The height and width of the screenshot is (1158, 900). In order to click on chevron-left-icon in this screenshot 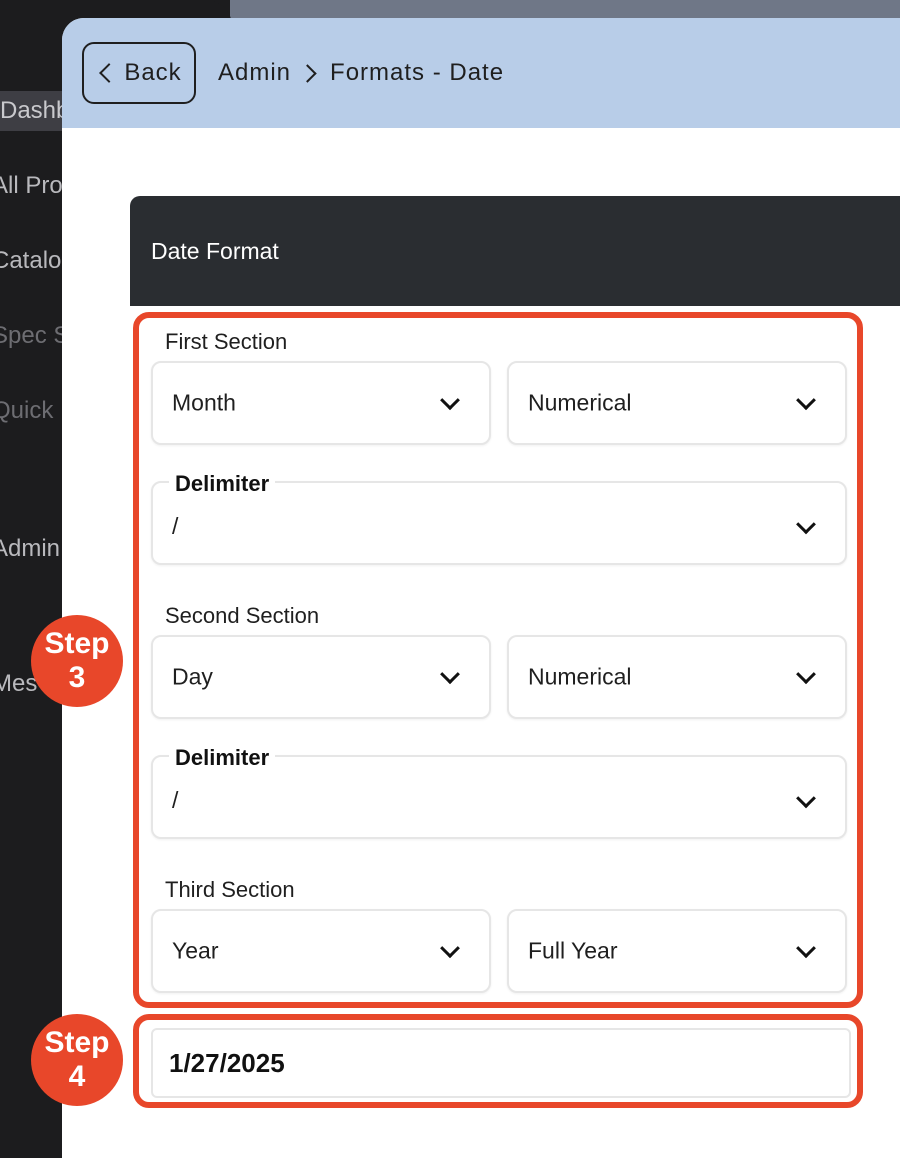, I will do `click(109, 73)`.